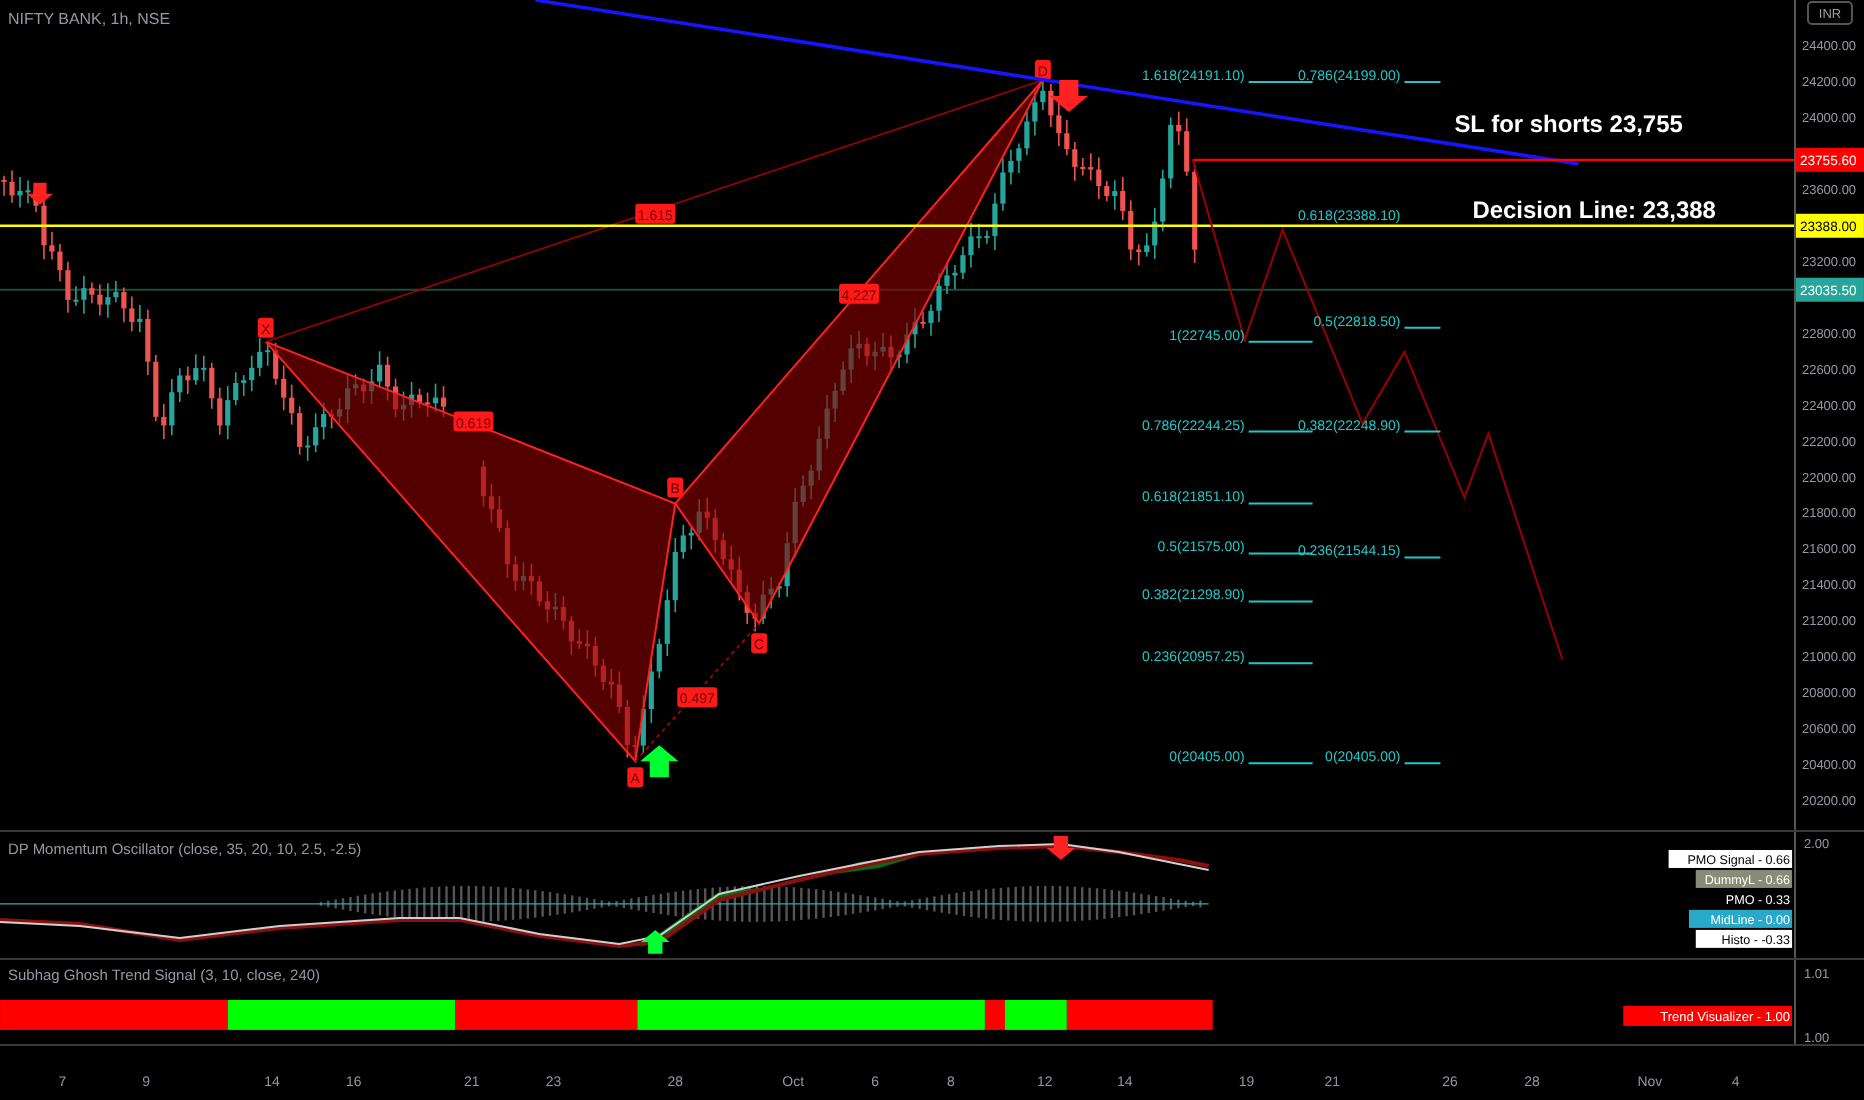  What do you see at coordinates (1594, 209) in the screenshot?
I see `decision-line-note: Decision Line: 23,388` at bounding box center [1594, 209].